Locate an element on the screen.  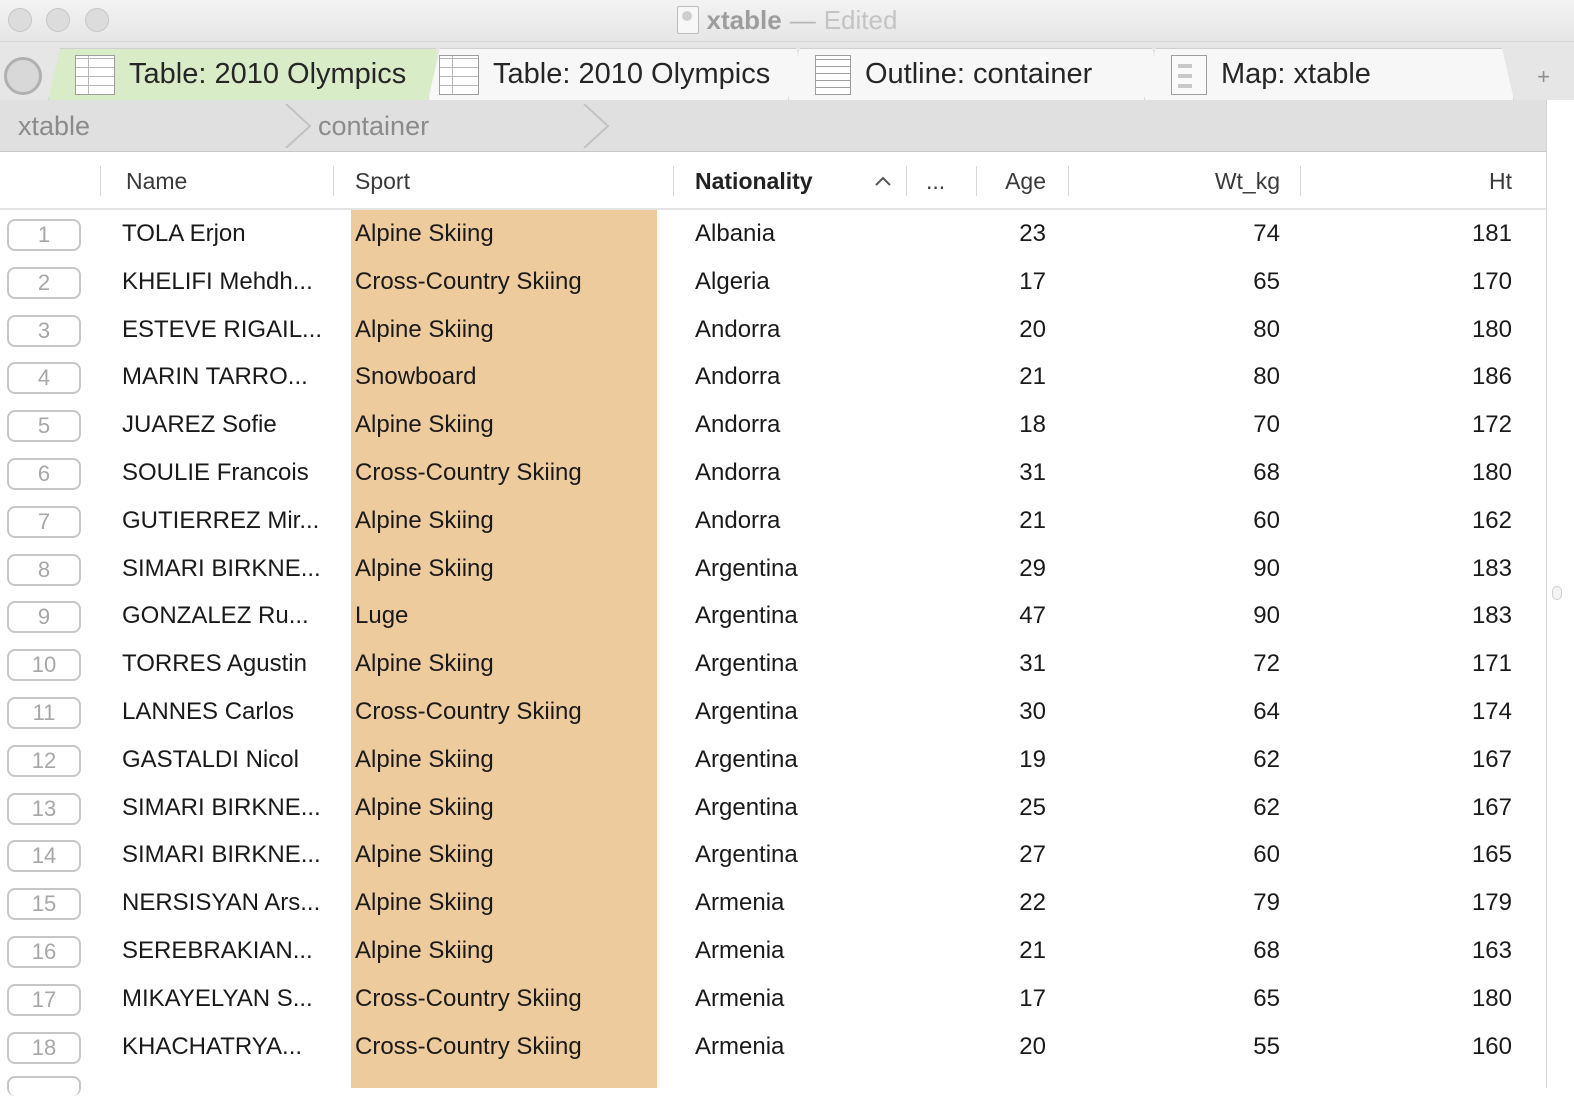
column-header-age: Age is located at coordinates (1011, 181).